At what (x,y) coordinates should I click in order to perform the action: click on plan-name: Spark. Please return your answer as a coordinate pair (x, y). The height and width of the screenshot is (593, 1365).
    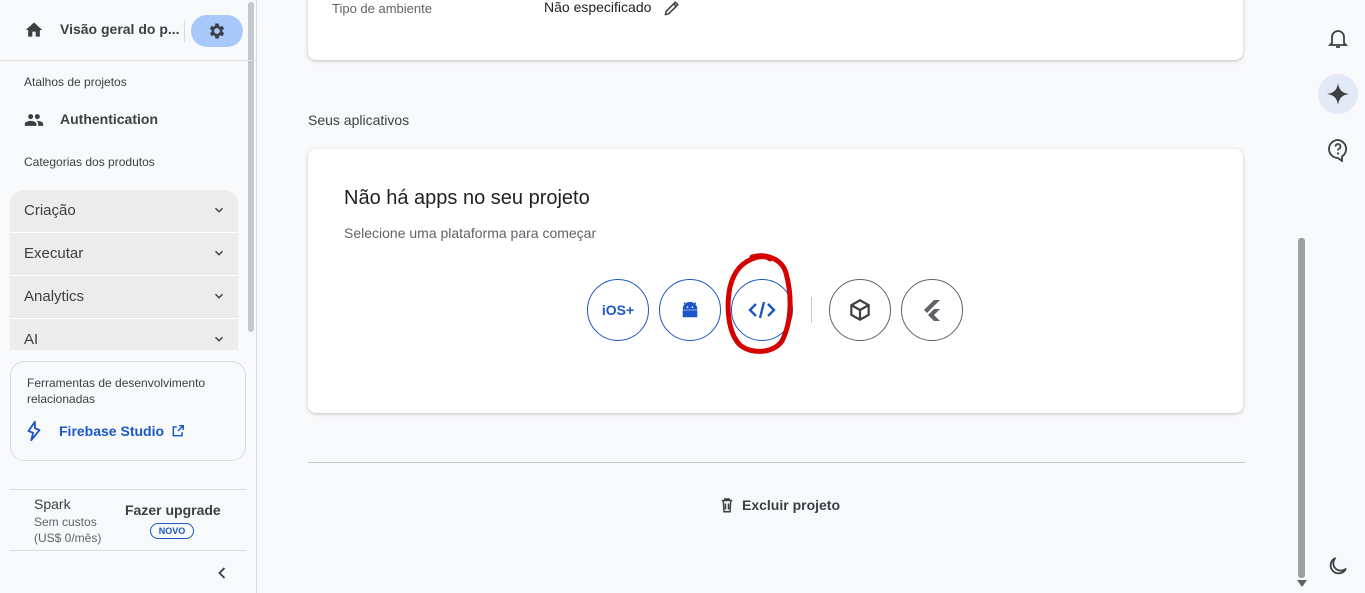
    Looking at the image, I should click on (52, 504).